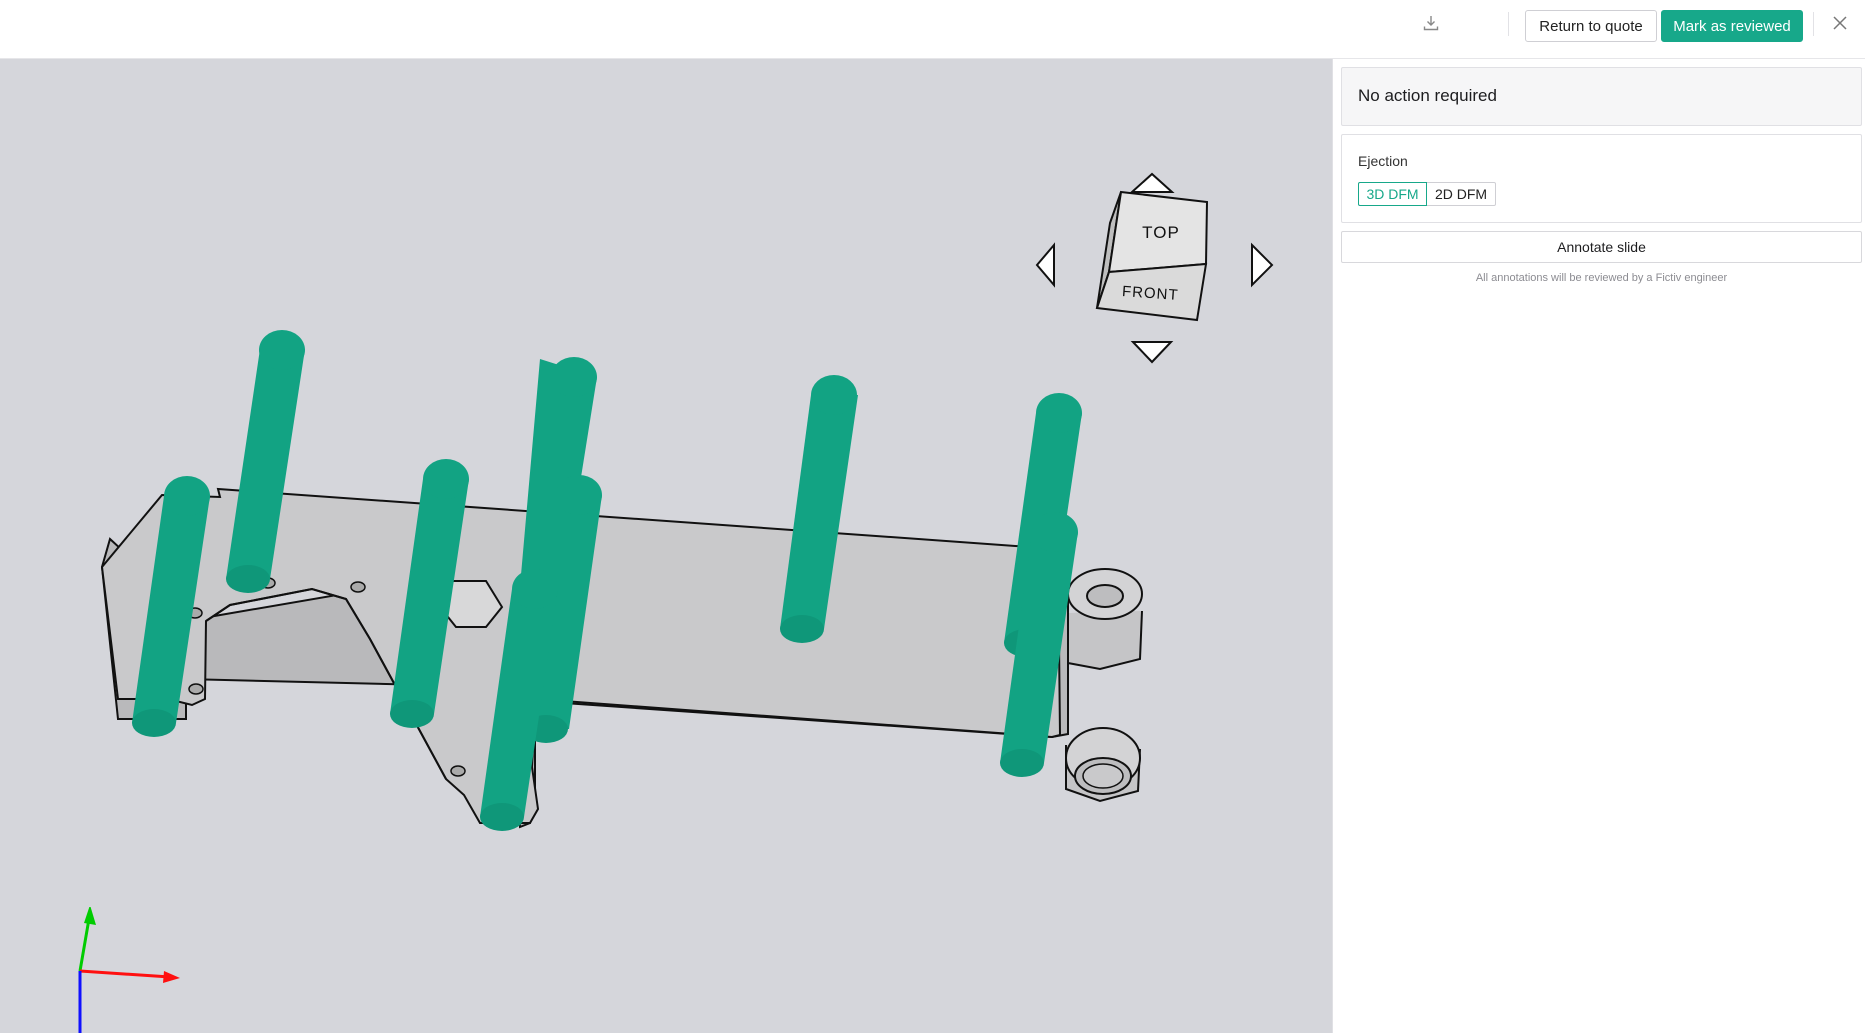 The width and height of the screenshot is (1865, 1033). What do you see at coordinates (1431, 23) in the screenshot?
I see `download-icon` at bounding box center [1431, 23].